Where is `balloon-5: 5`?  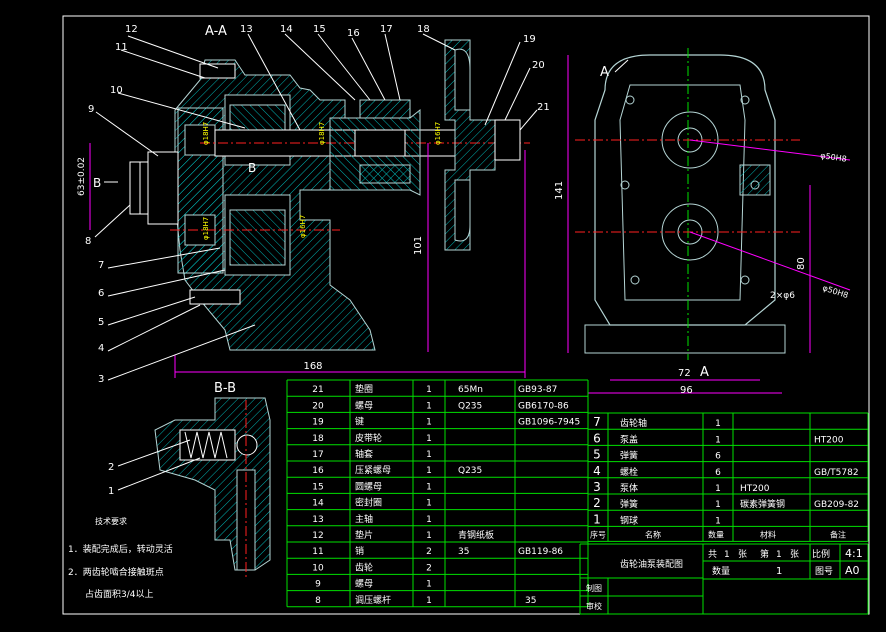
balloon-5: 5 is located at coordinates (101, 322).